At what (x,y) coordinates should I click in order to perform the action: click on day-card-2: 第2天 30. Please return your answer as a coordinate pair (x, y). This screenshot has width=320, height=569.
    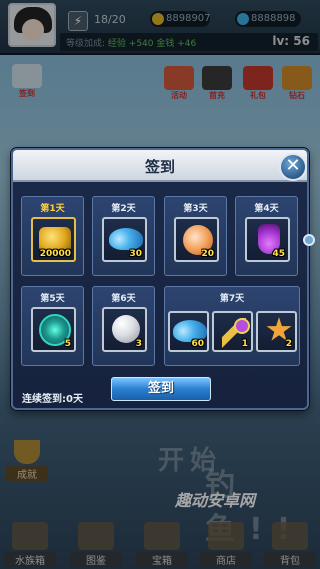
    Looking at the image, I should click on (123, 236).